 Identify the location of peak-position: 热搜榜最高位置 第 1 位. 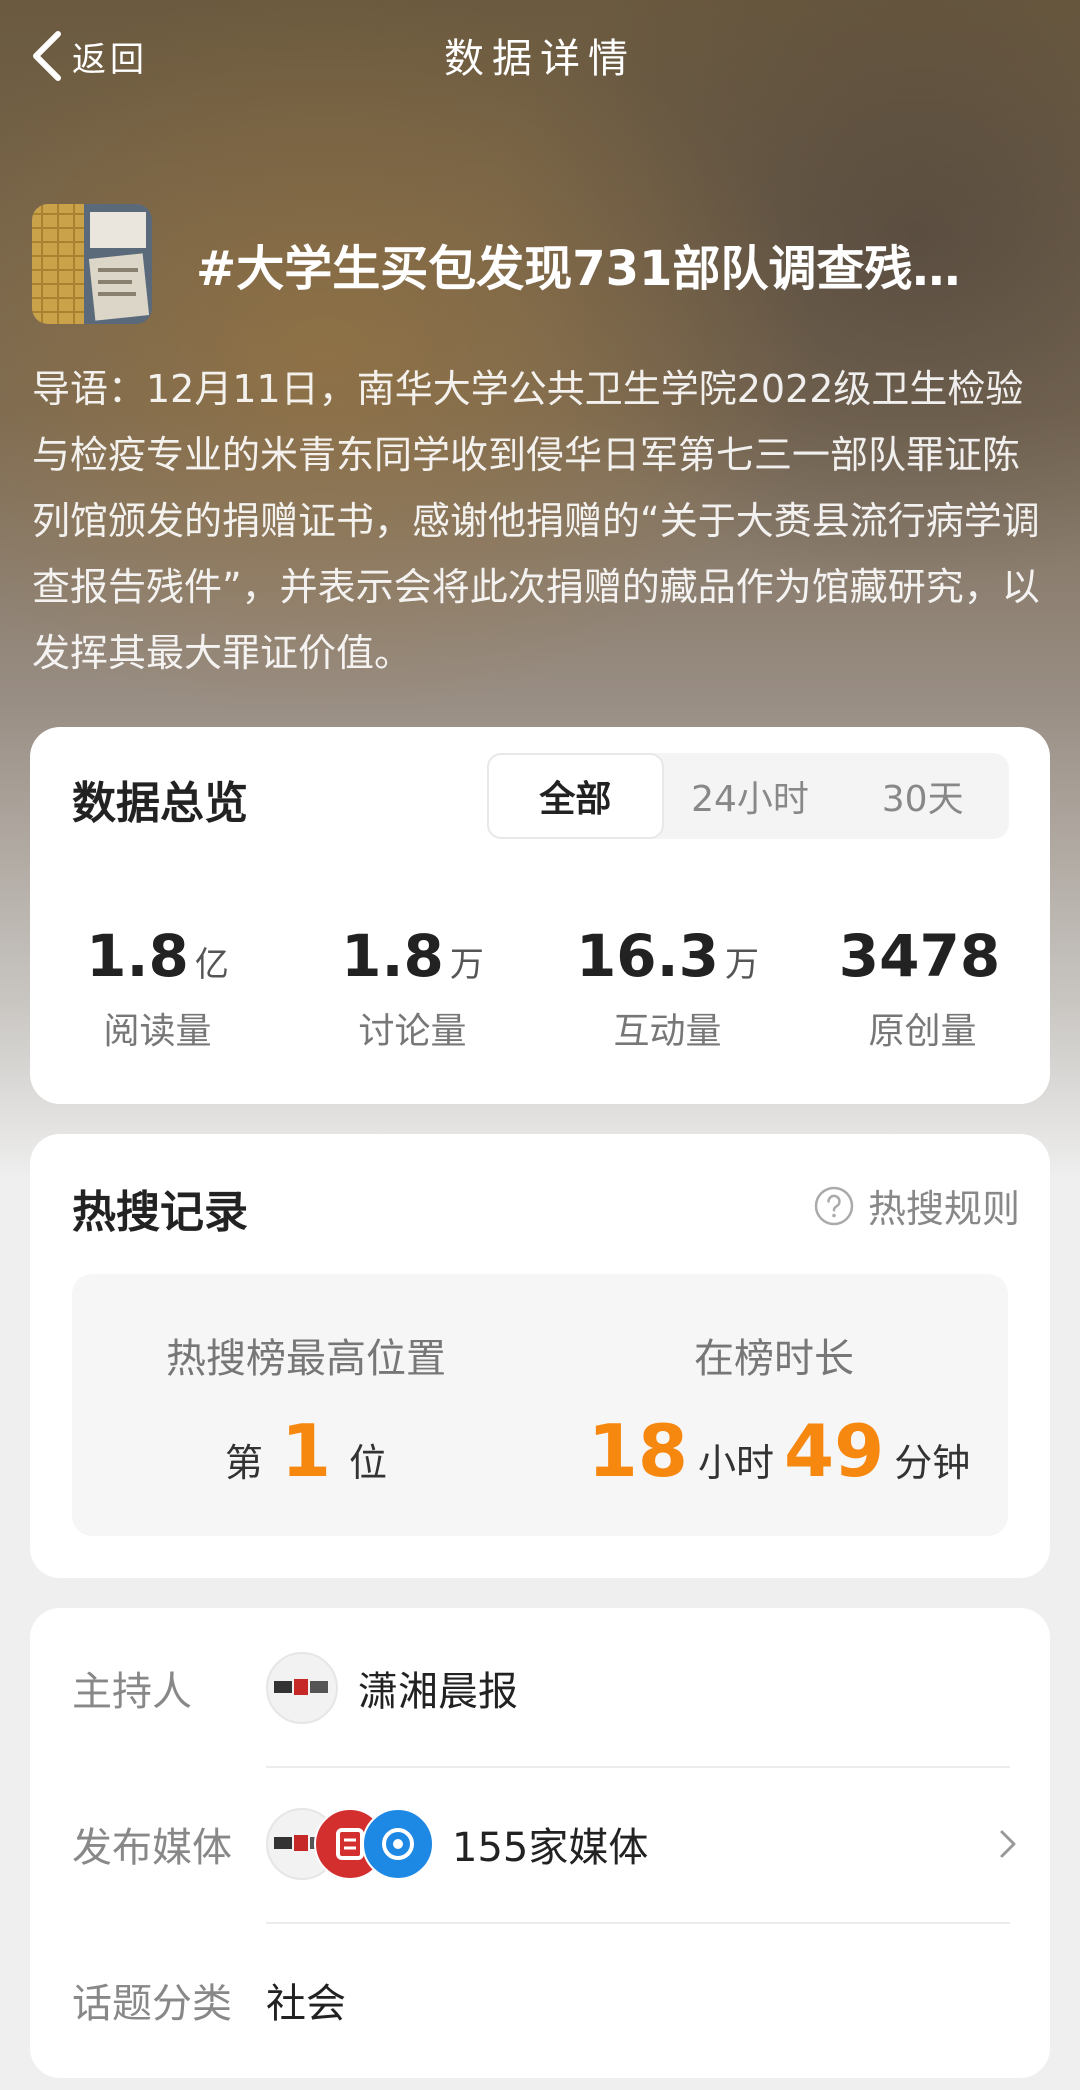
(306, 1405).